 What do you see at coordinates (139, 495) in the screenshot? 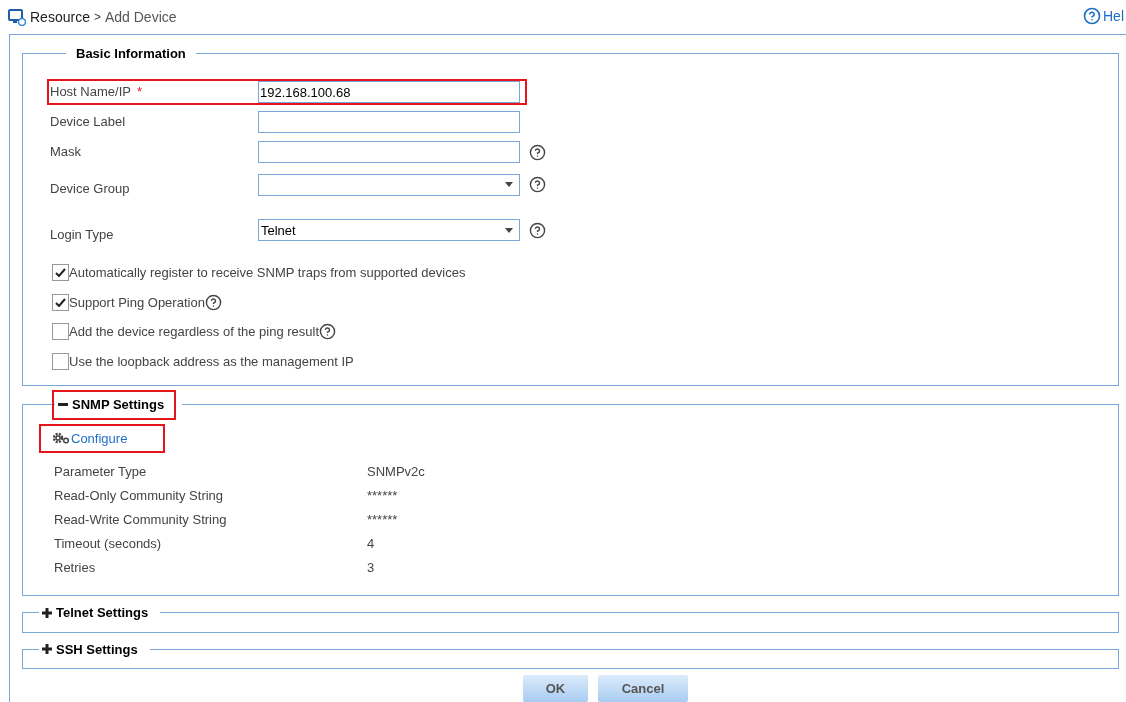
I see `parameter-name: Read-Only Community String` at bounding box center [139, 495].